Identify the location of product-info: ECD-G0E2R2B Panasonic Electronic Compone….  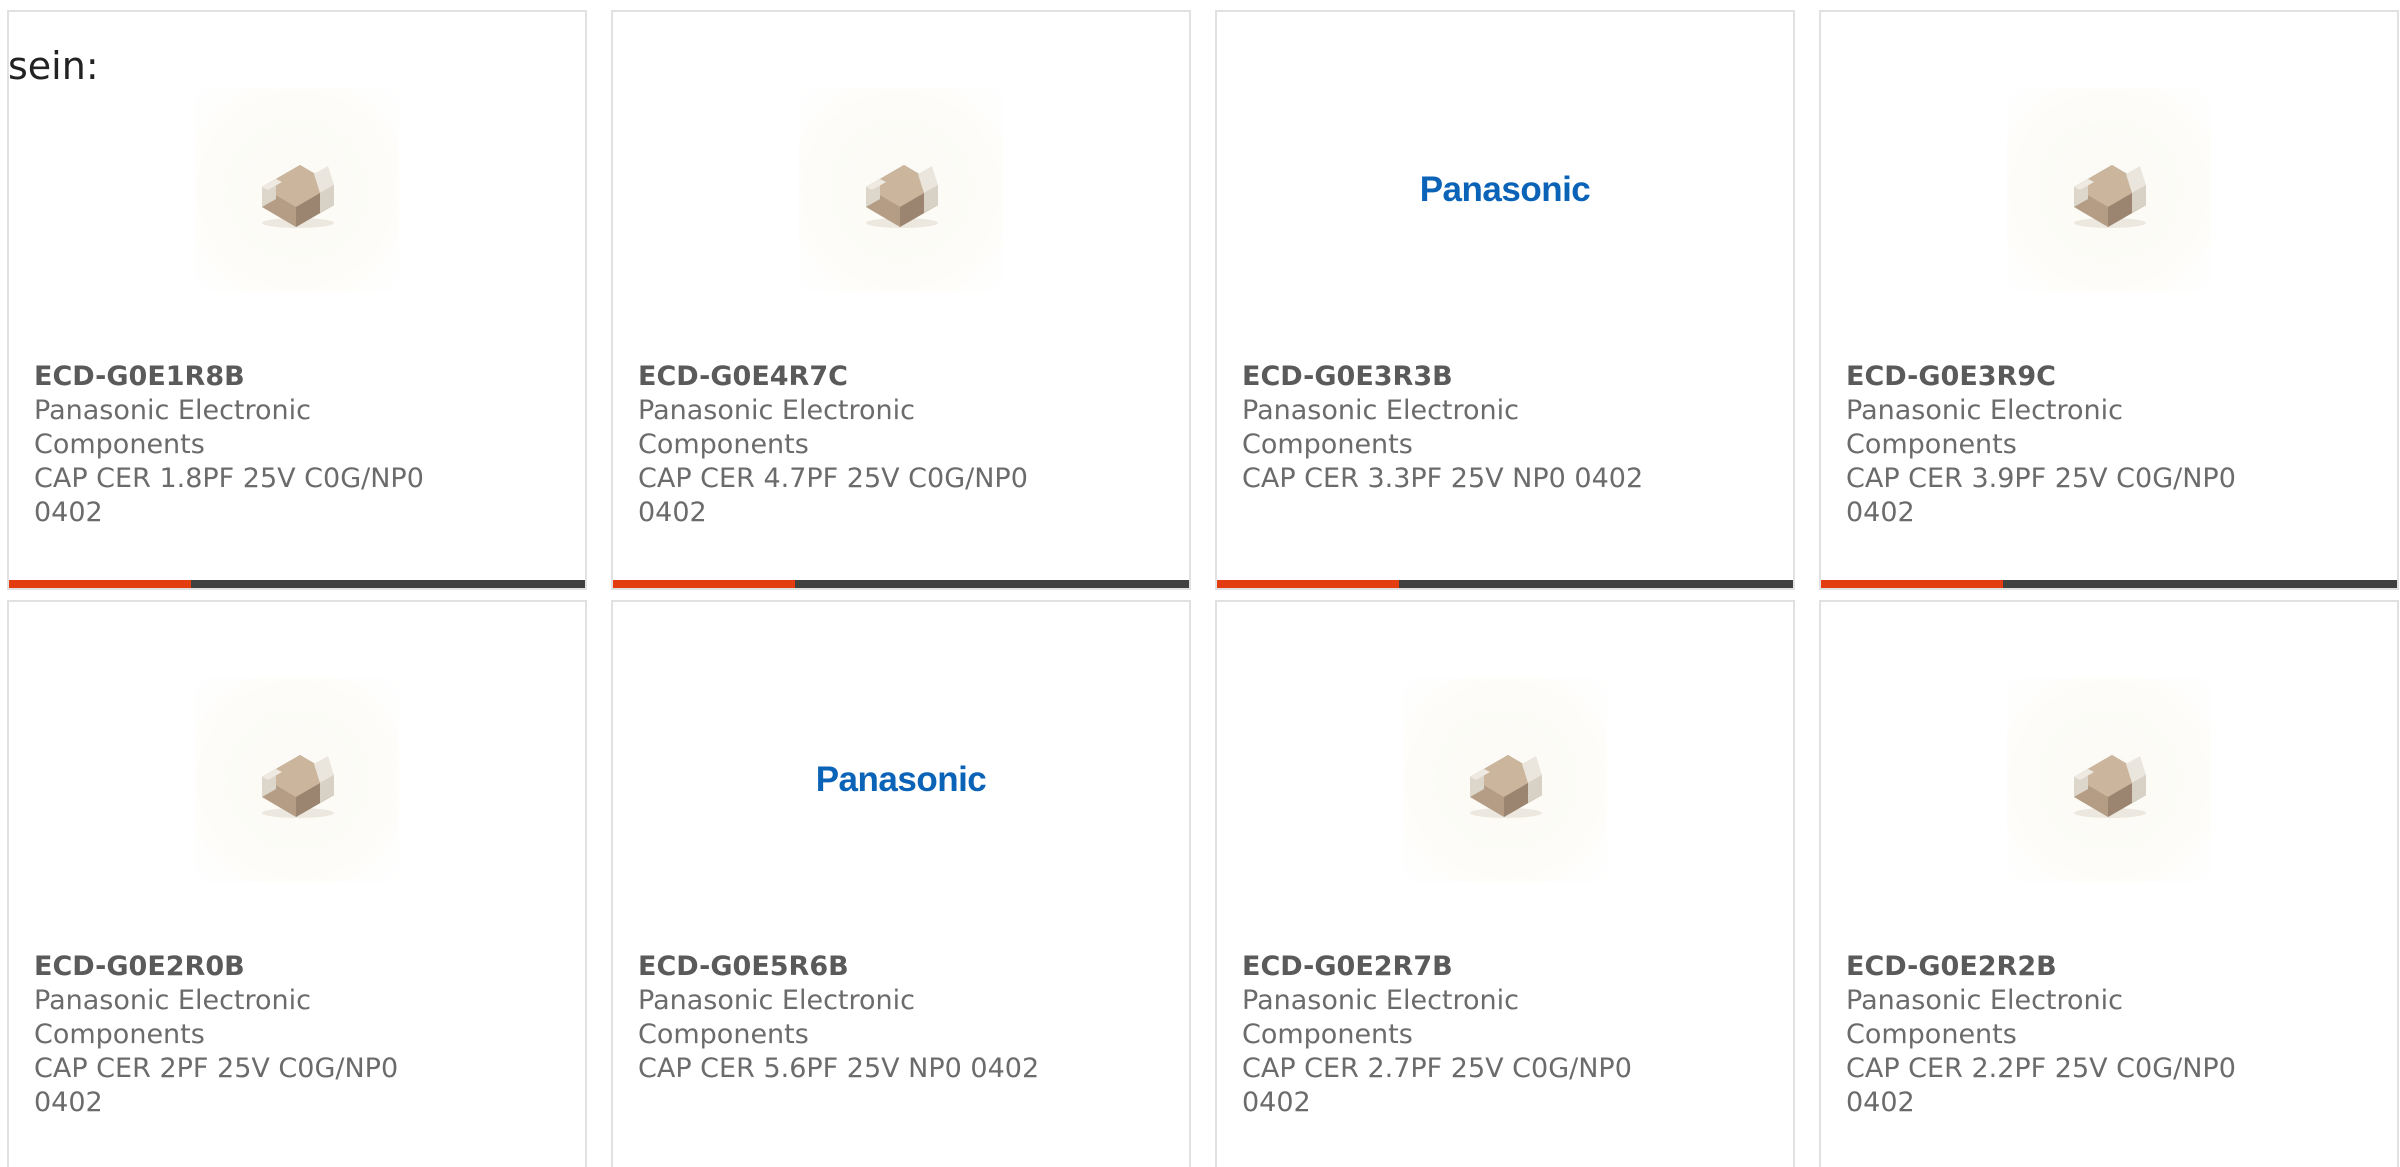
(2061, 1035).